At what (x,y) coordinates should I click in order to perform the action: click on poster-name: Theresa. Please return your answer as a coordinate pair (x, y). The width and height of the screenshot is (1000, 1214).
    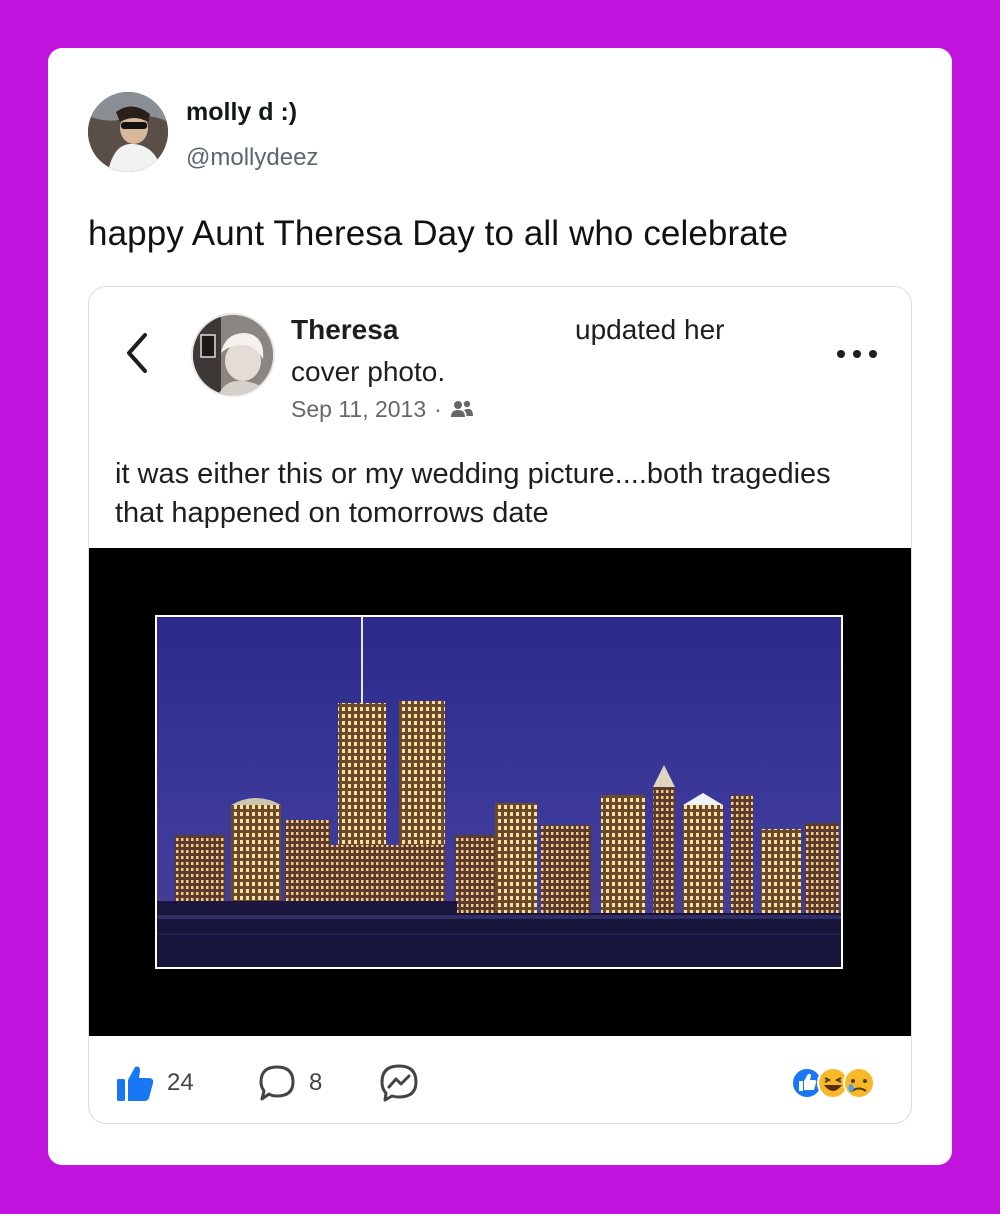
    Looking at the image, I should click on (344, 330).